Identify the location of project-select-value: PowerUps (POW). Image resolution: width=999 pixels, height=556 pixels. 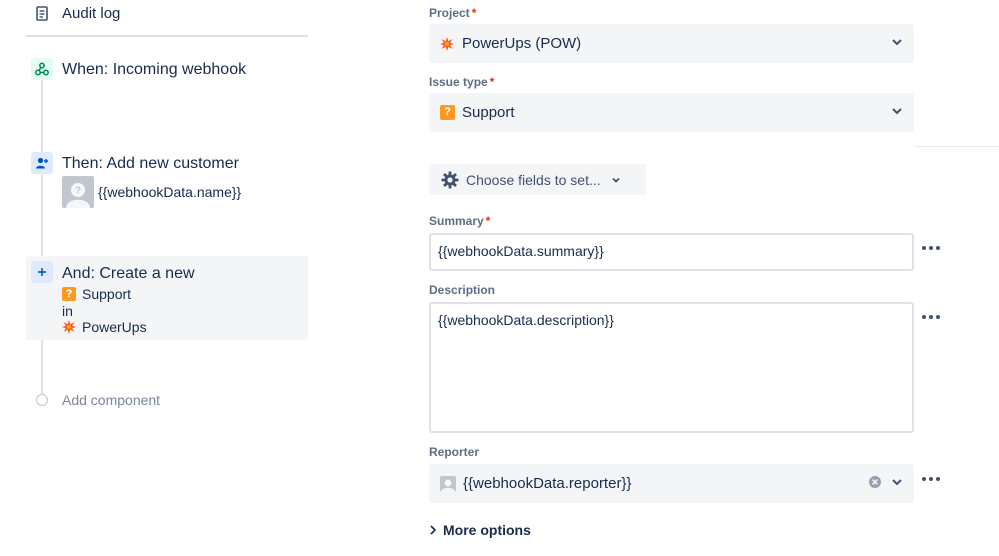
(522, 43).